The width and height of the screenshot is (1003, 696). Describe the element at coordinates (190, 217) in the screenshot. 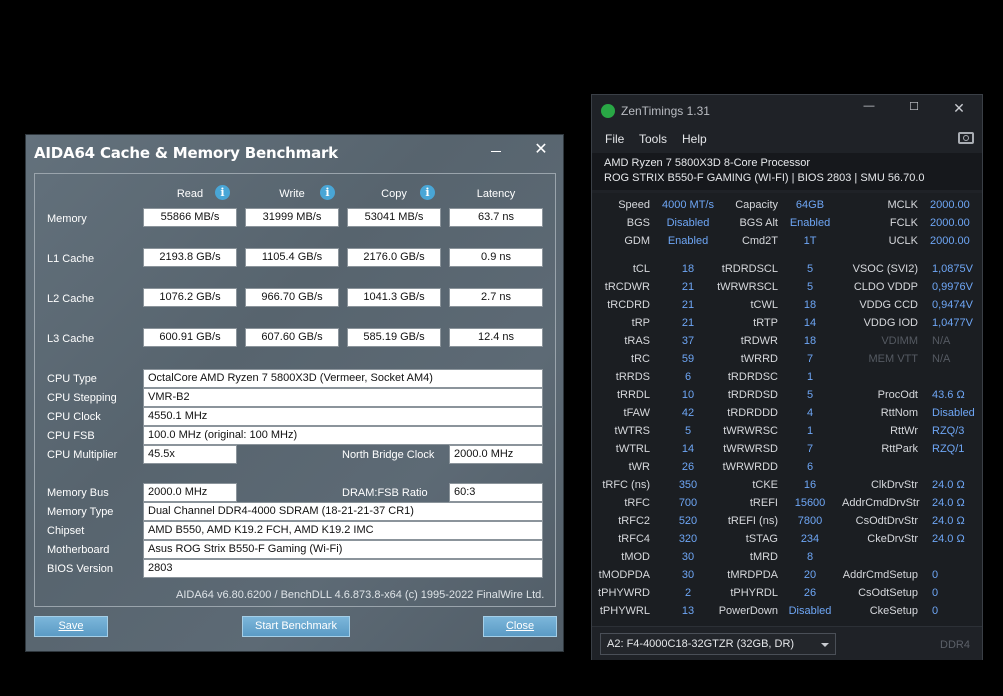

I see `result-read: 55866 MB/s` at that location.